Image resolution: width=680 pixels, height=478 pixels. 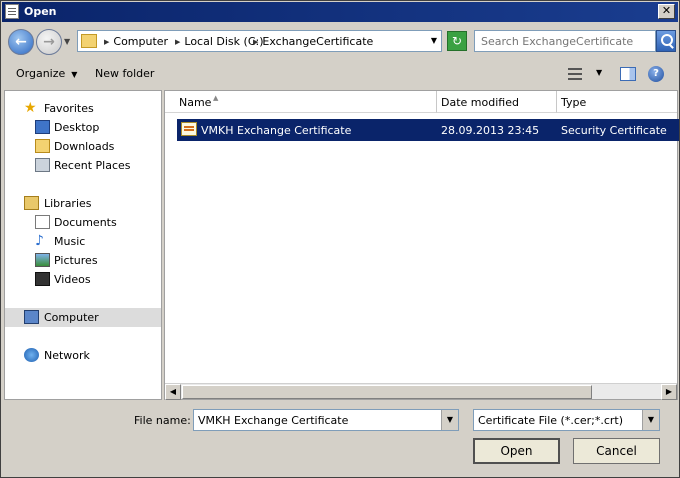 I want to click on sort-ascending-icon: ▲, so click(x=216, y=98).